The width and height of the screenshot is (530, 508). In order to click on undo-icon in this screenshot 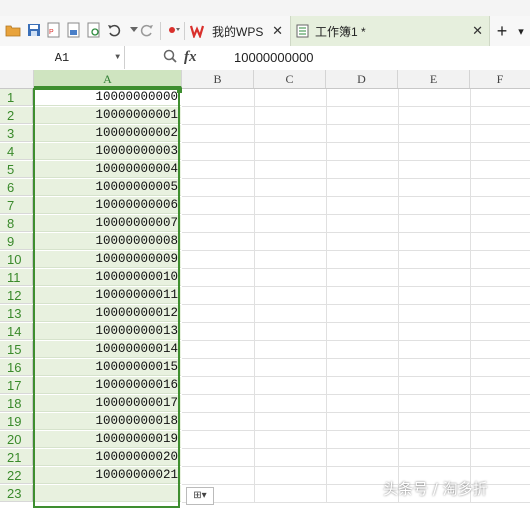, I will do `click(114, 30)`.